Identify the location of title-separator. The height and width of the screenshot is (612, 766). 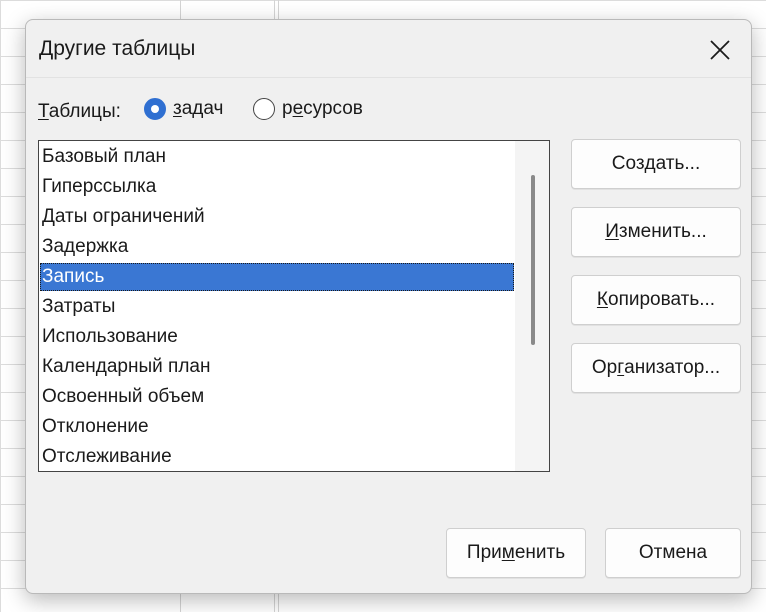
(388, 77).